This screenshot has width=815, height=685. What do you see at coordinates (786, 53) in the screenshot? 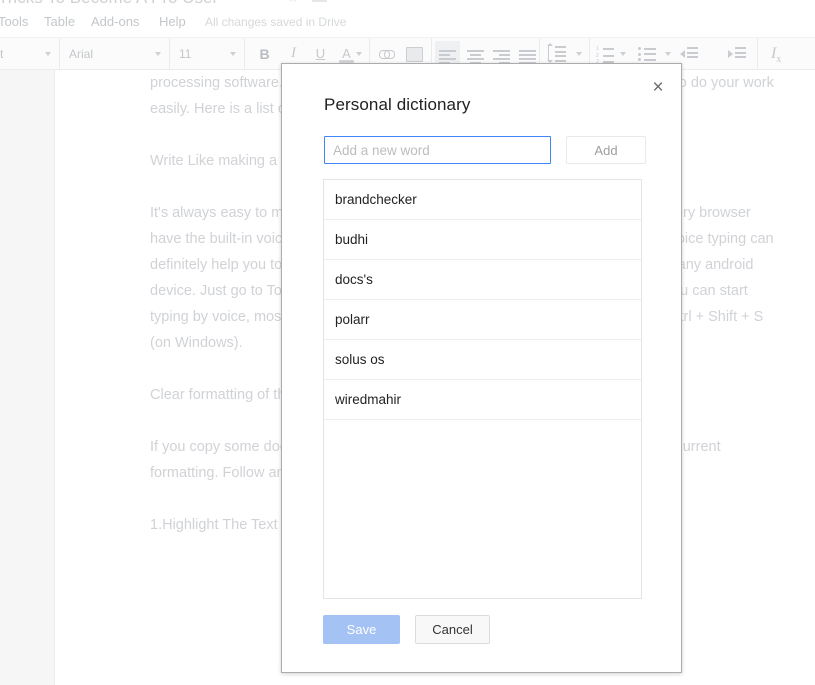
I see `clear-formatting-cell: Ix` at bounding box center [786, 53].